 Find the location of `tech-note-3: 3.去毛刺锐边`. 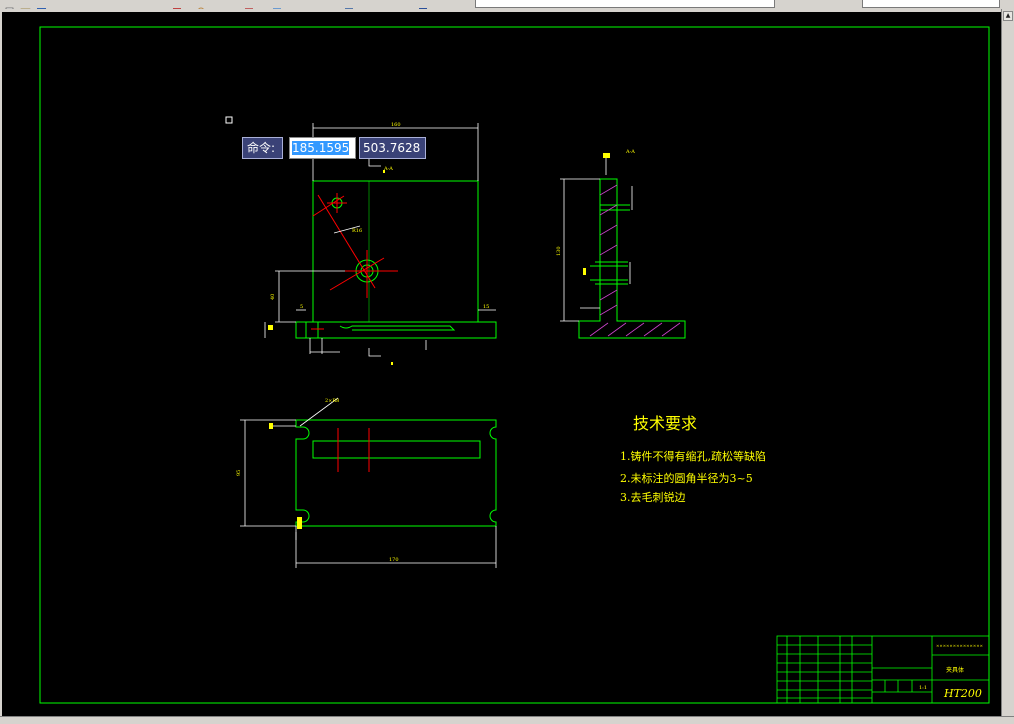

tech-note-3: 3.去毛刺锐边 is located at coordinates (653, 497).